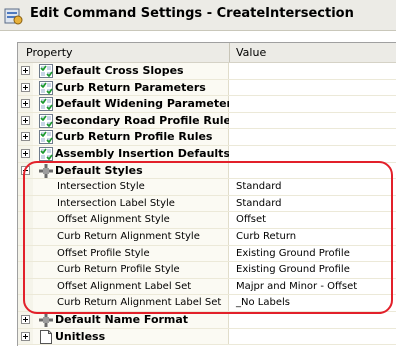 The width and height of the screenshot is (396, 346). Describe the element at coordinates (122, 319) in the screenshot. I see `property-label: Default Name Format` at that location.